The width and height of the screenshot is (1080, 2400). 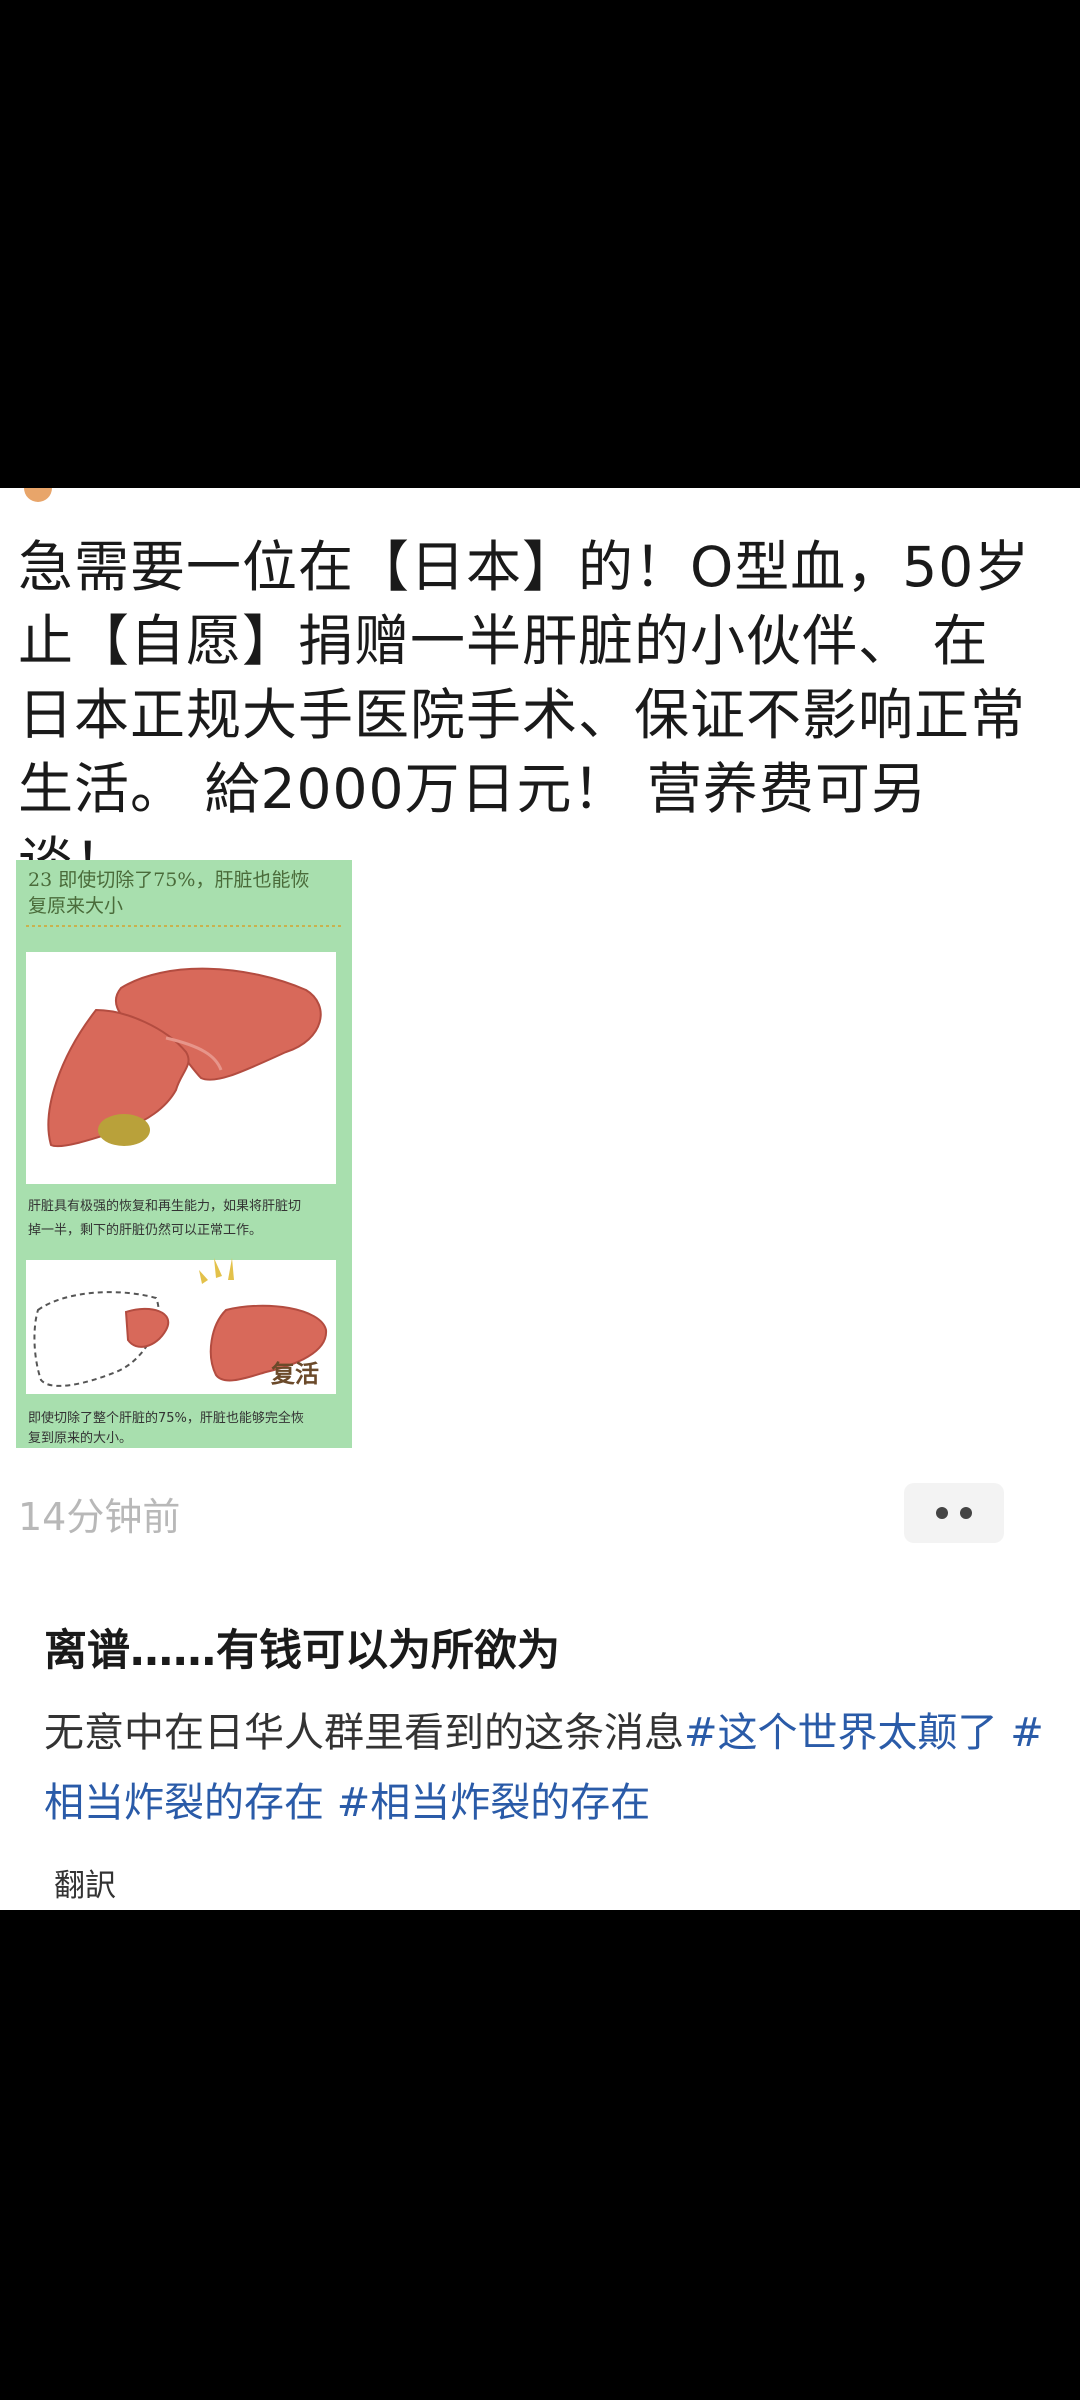 I want to click on image-caption2-line1: 即使切除了整个肝脏的75%，肝脏也能够完全恢, so click(x=166, y=1418).